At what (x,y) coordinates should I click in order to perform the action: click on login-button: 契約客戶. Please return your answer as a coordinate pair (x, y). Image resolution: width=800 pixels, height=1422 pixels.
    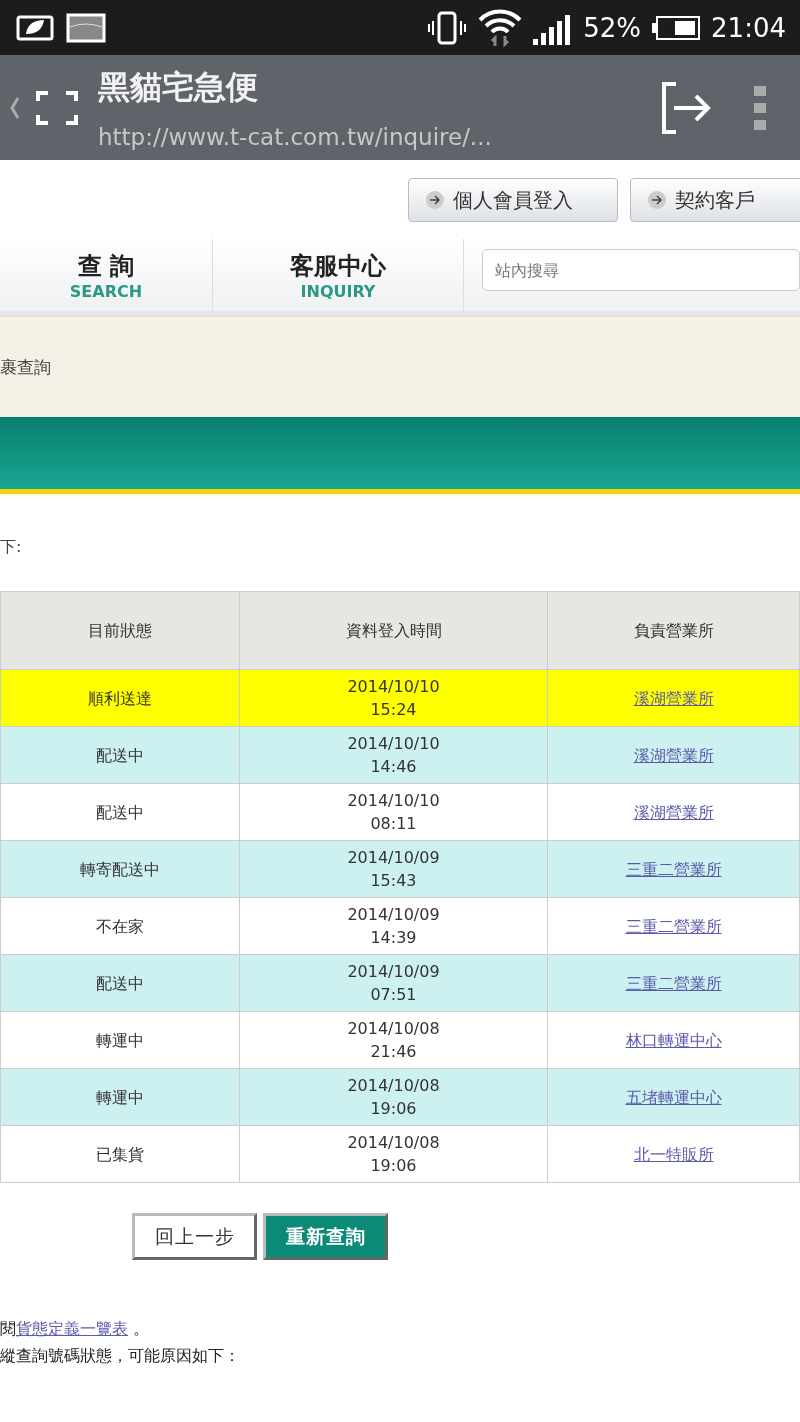
    Looking at the image, I should click on (715, 200).